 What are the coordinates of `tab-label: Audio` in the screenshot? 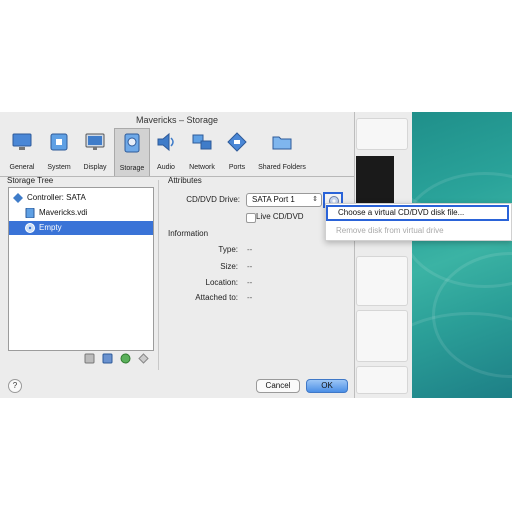 It's located at (166, 167).